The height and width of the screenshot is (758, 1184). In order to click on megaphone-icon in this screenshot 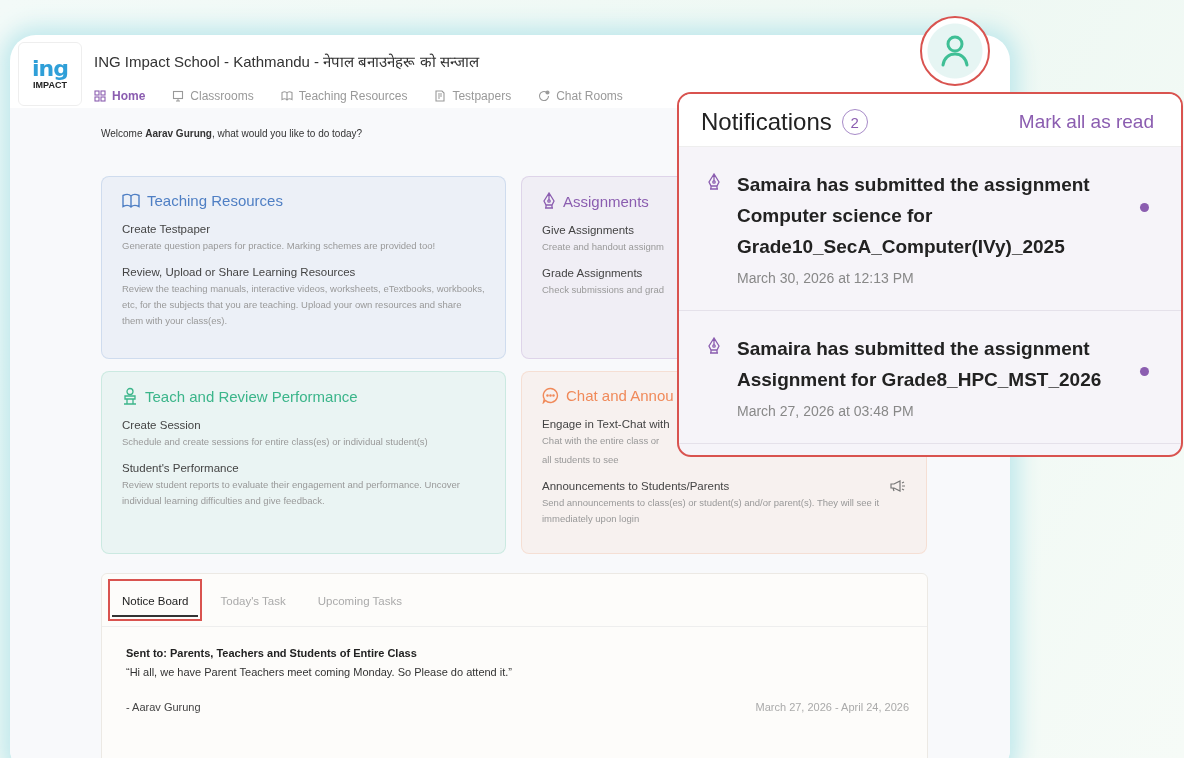, I will do `click(898, 486)`.